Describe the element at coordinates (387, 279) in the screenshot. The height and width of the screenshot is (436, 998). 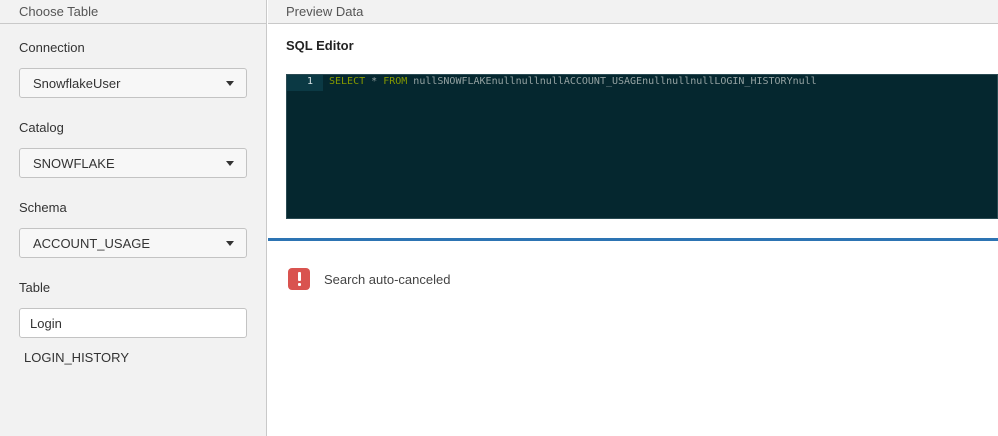
I see `error-message: Search auto-canceled` at that location.